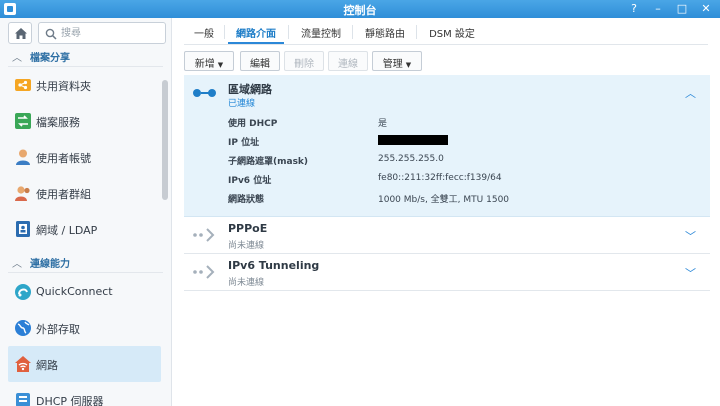 The image size is (720, 406). Describe the element at coordinates (50, 264) in the screenshot. I see `section-label: 連線能力` at that location.